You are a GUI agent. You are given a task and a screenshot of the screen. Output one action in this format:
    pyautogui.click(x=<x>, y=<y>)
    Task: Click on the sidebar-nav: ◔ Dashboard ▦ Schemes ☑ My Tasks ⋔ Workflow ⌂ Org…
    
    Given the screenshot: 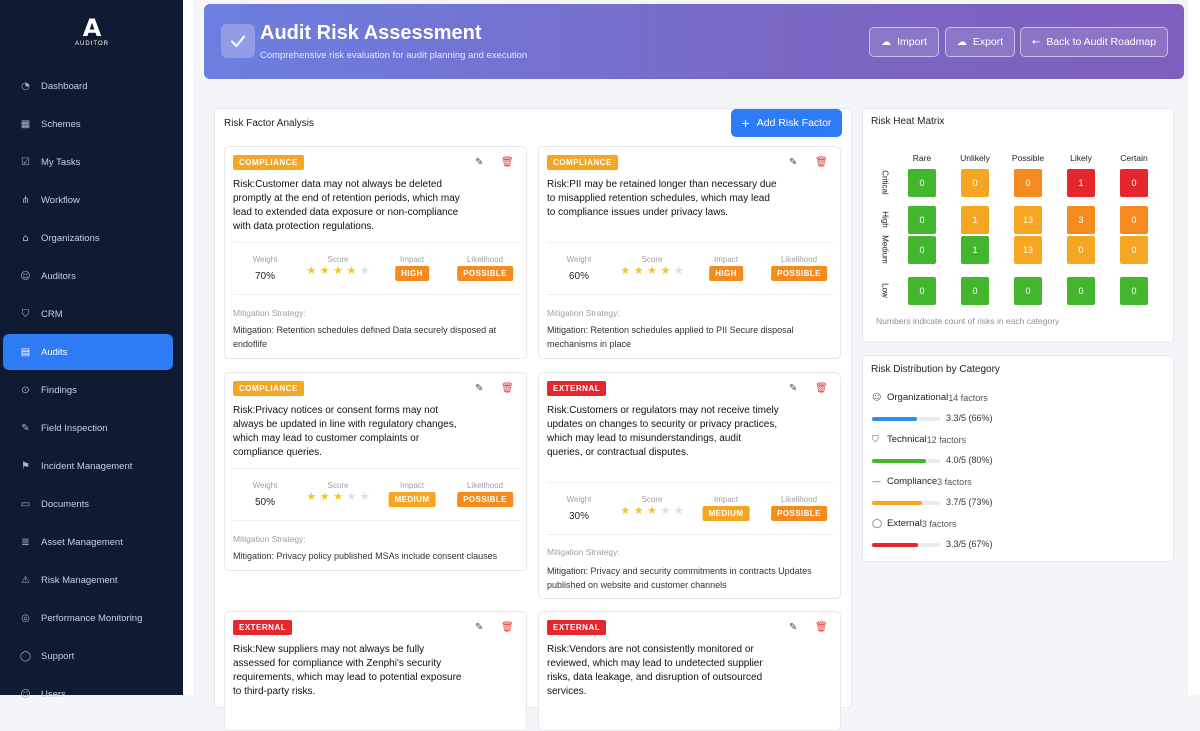 What is the action you would take?
    pyautogui.click(x=91, y=390)
    